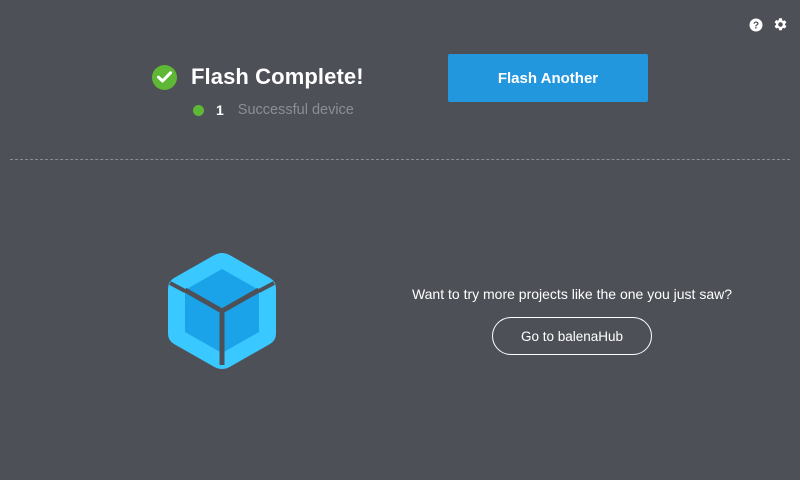 The width and height of the screenshot is (800, 480). Describe the element at coordinates (198, 110) in the screenshot. I see `status-dot-icon` at that location.